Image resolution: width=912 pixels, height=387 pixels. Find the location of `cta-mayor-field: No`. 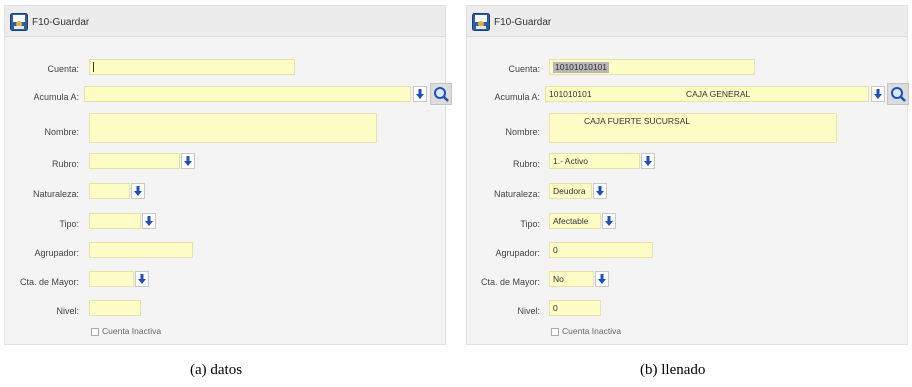

cta-mayor-field: No is located at coordinates (571, 279).